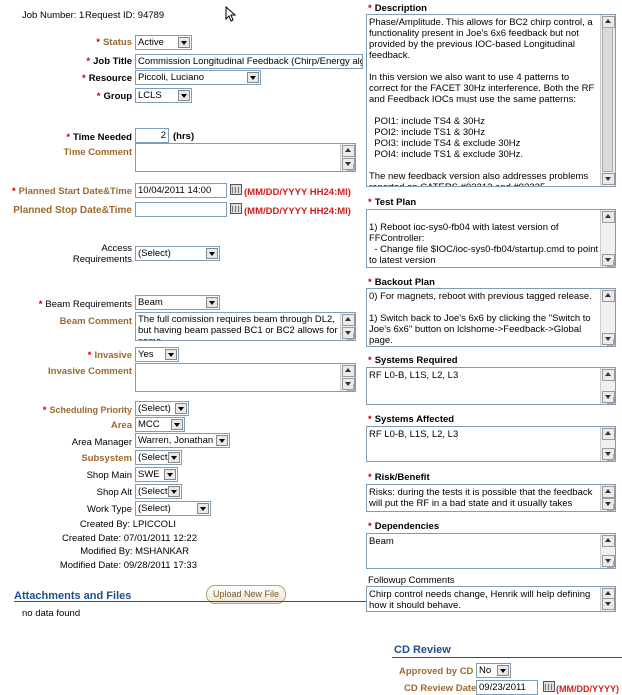  Describe the element at coordinates (413, 360) in the screenshot. I see `systems-required-label: * Systems Required` at that location.